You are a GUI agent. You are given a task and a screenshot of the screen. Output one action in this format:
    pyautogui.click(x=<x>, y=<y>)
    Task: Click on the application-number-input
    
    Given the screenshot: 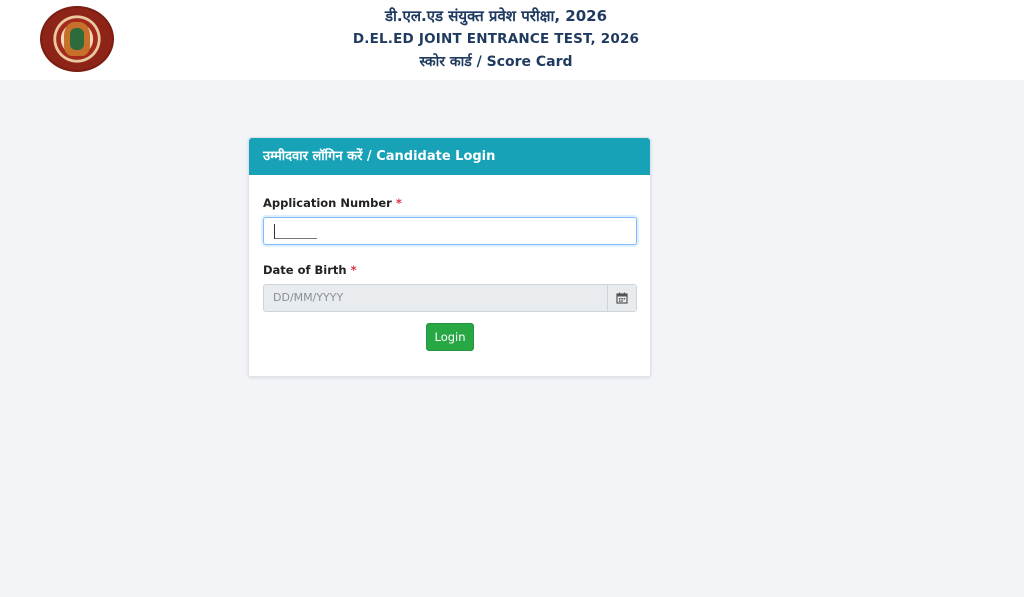 What is the action you would take?
    pyautogui.click(x=450, y=231)
    